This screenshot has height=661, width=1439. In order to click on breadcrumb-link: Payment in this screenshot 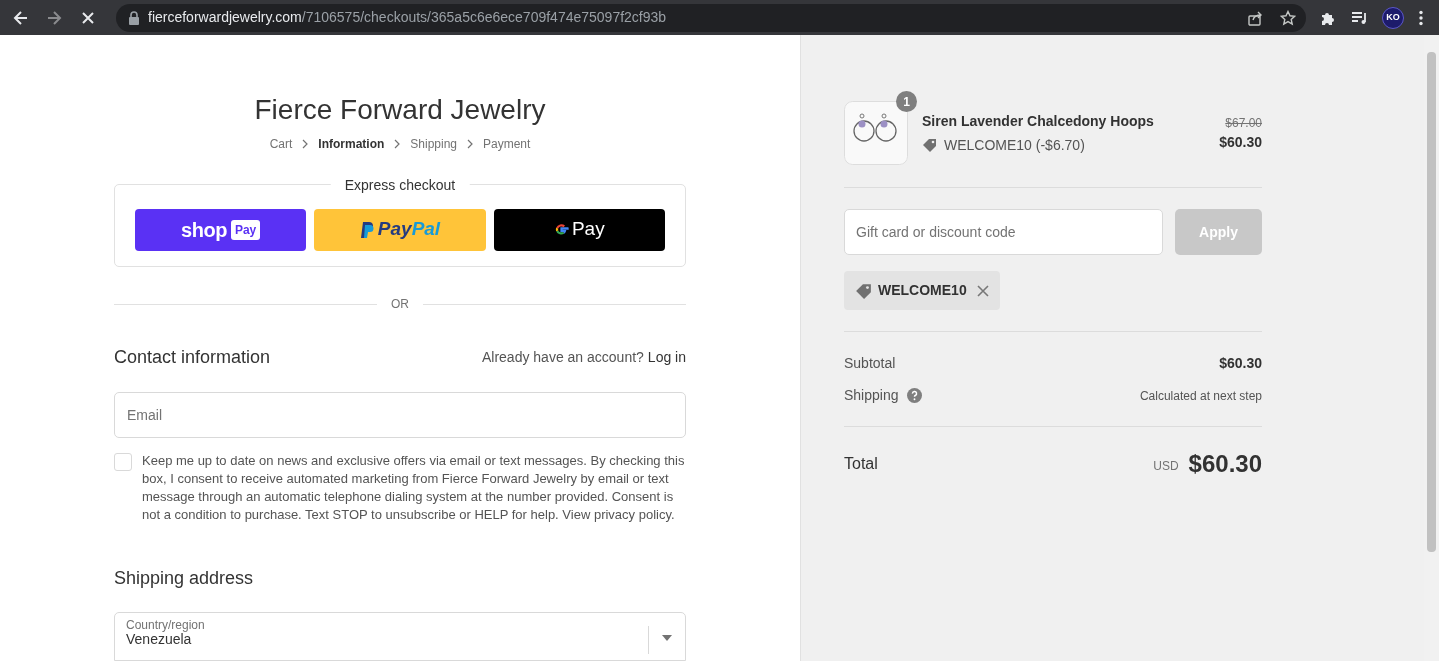, I will do `click(507, 144)`.